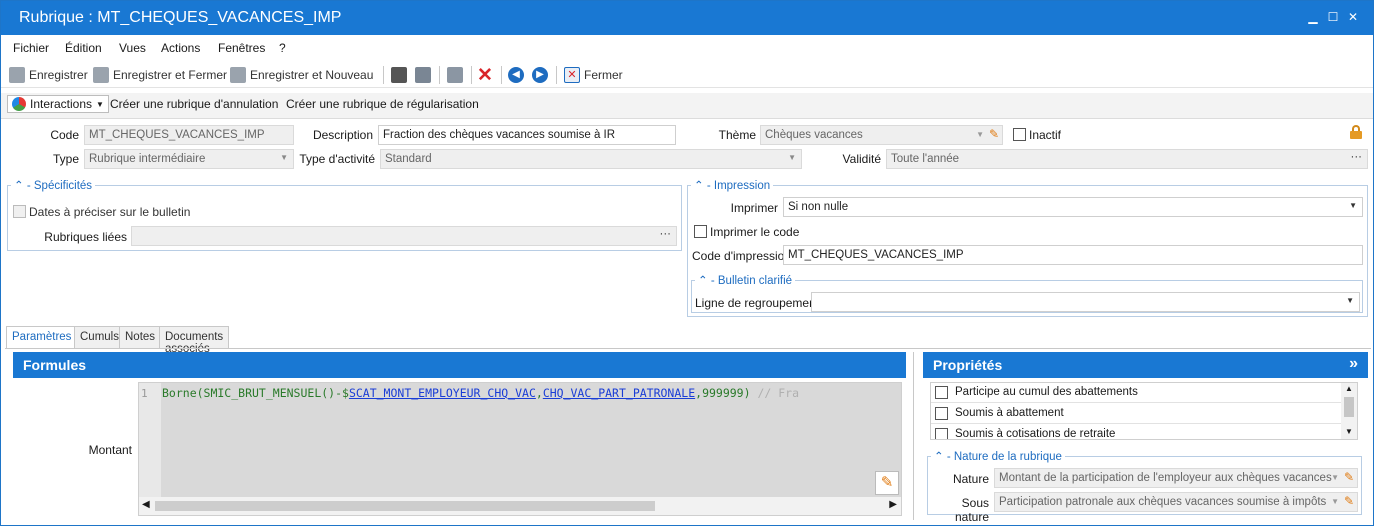 Image resolution: width=1374 pixels, height=526 pixels. Describe the element at coordinates (19, 104) in the screenshot. I see `interactions-icon` at that location.